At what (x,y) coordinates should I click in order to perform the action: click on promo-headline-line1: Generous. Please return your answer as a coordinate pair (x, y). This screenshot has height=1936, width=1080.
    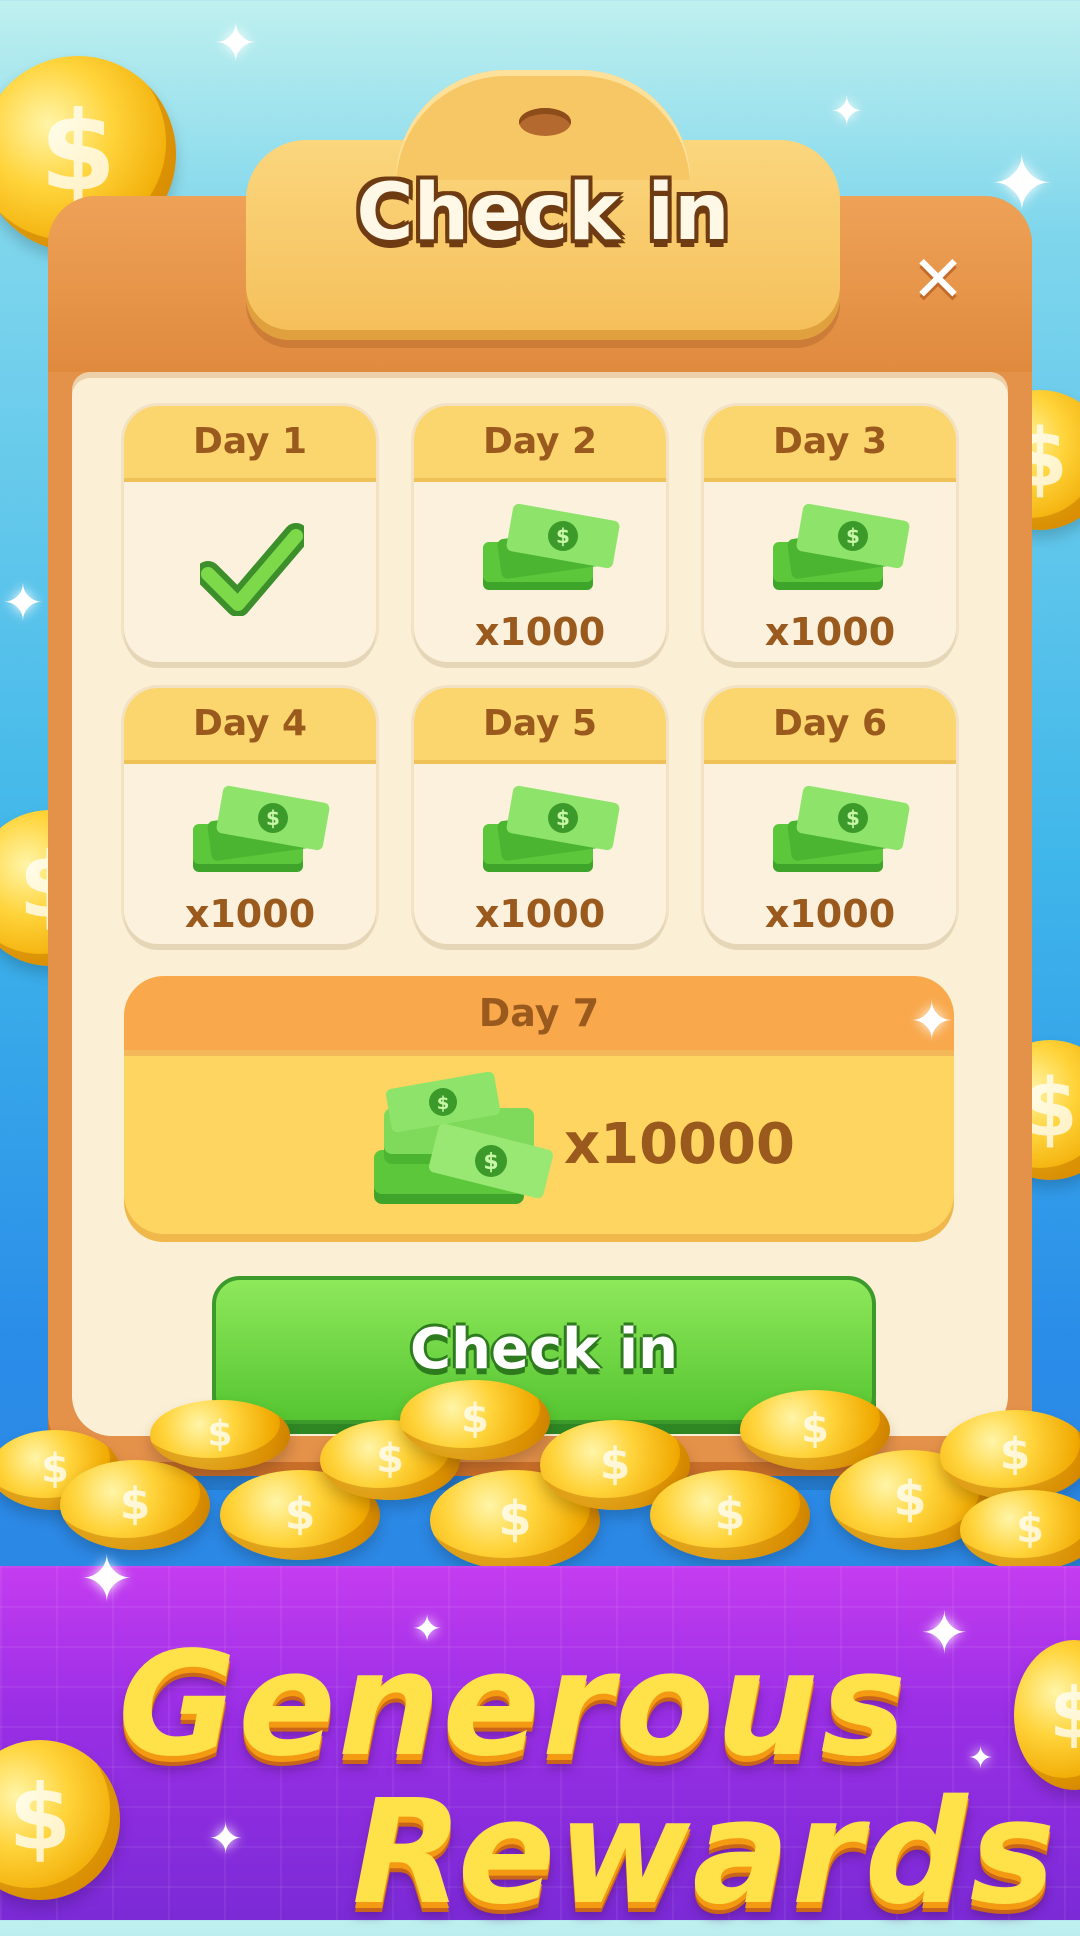
    Looking at the image, I should click on (513, 1704).